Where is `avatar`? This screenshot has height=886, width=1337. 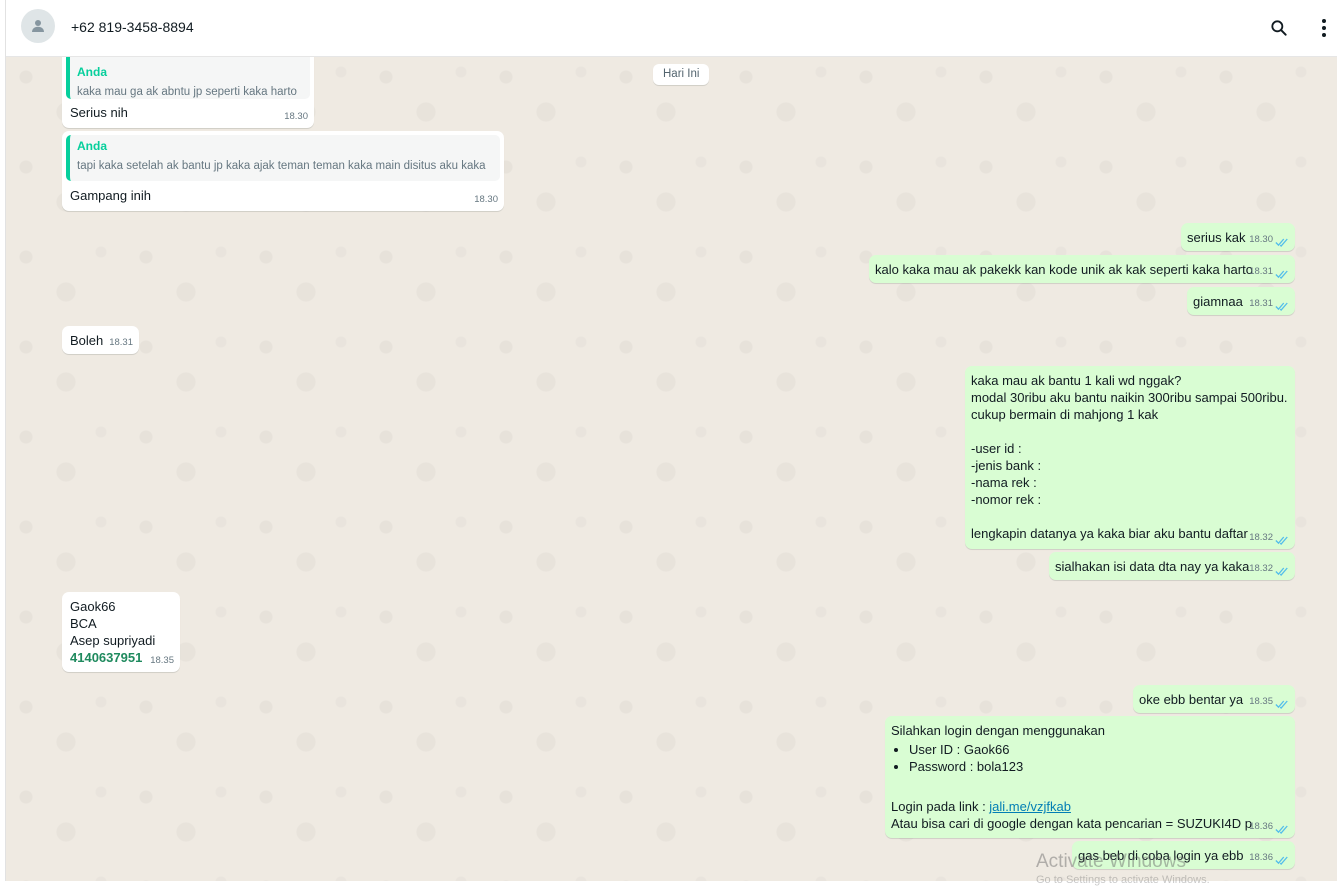 avatar is located at coordinates (38, 26).